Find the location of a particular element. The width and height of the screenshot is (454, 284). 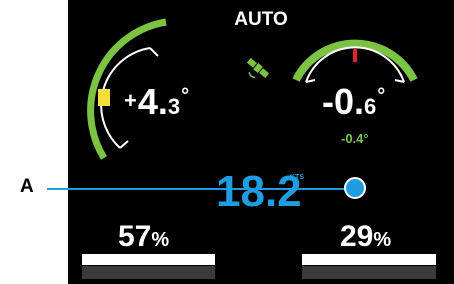

left-level-readout: 57% is located at coordinates (143, 238).